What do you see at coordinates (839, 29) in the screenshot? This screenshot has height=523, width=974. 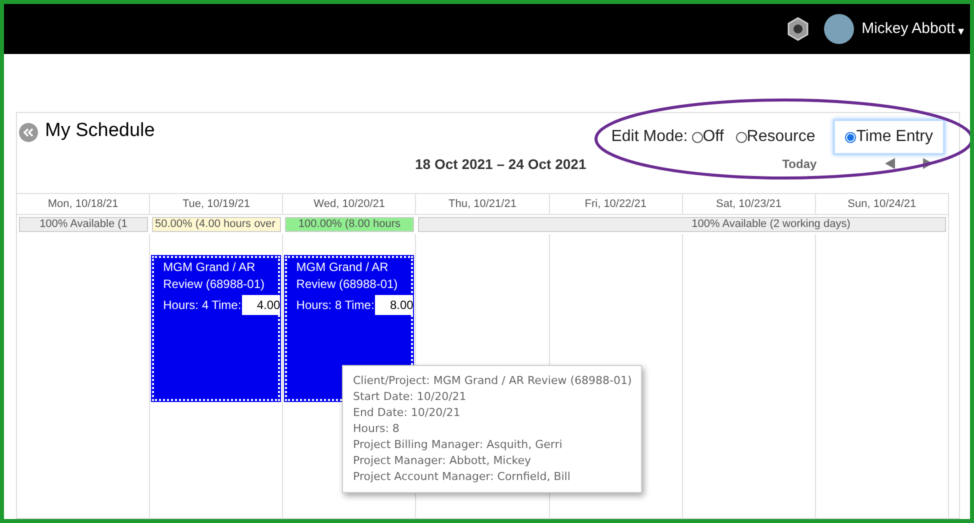 I see `avatar` at bounding box center [839, 29].